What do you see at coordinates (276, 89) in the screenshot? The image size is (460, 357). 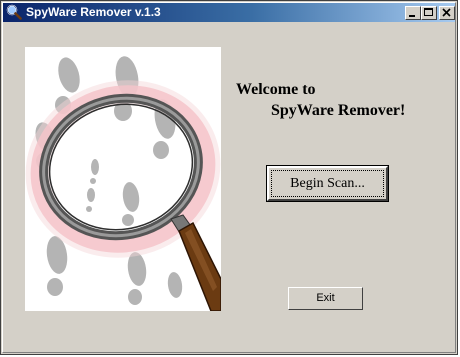 I see `welcome-heading-line1: Welcome to` at bounding box center [276, 89].